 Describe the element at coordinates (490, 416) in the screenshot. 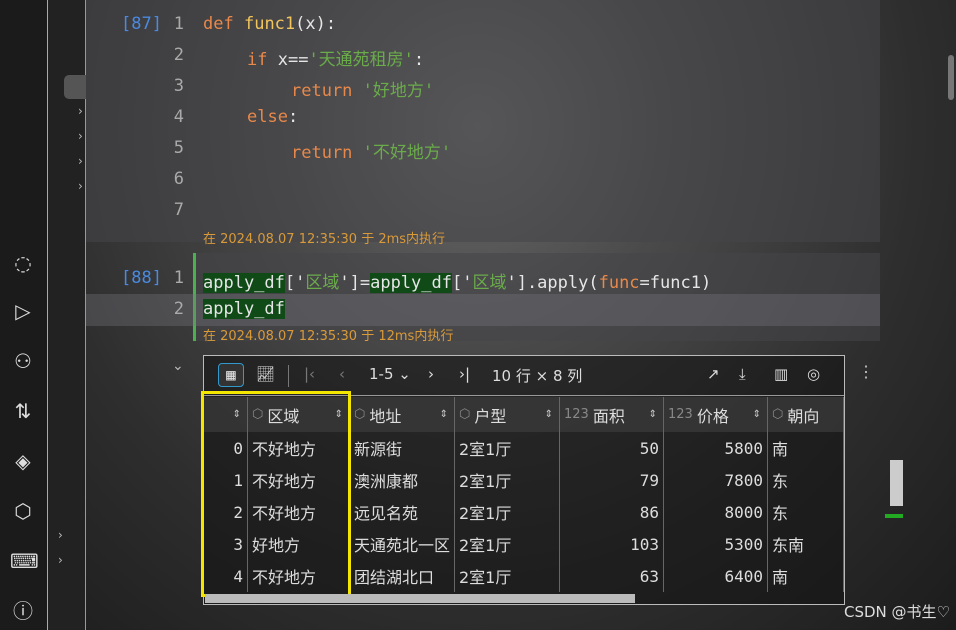

I see `column-name: 户型` at that location.